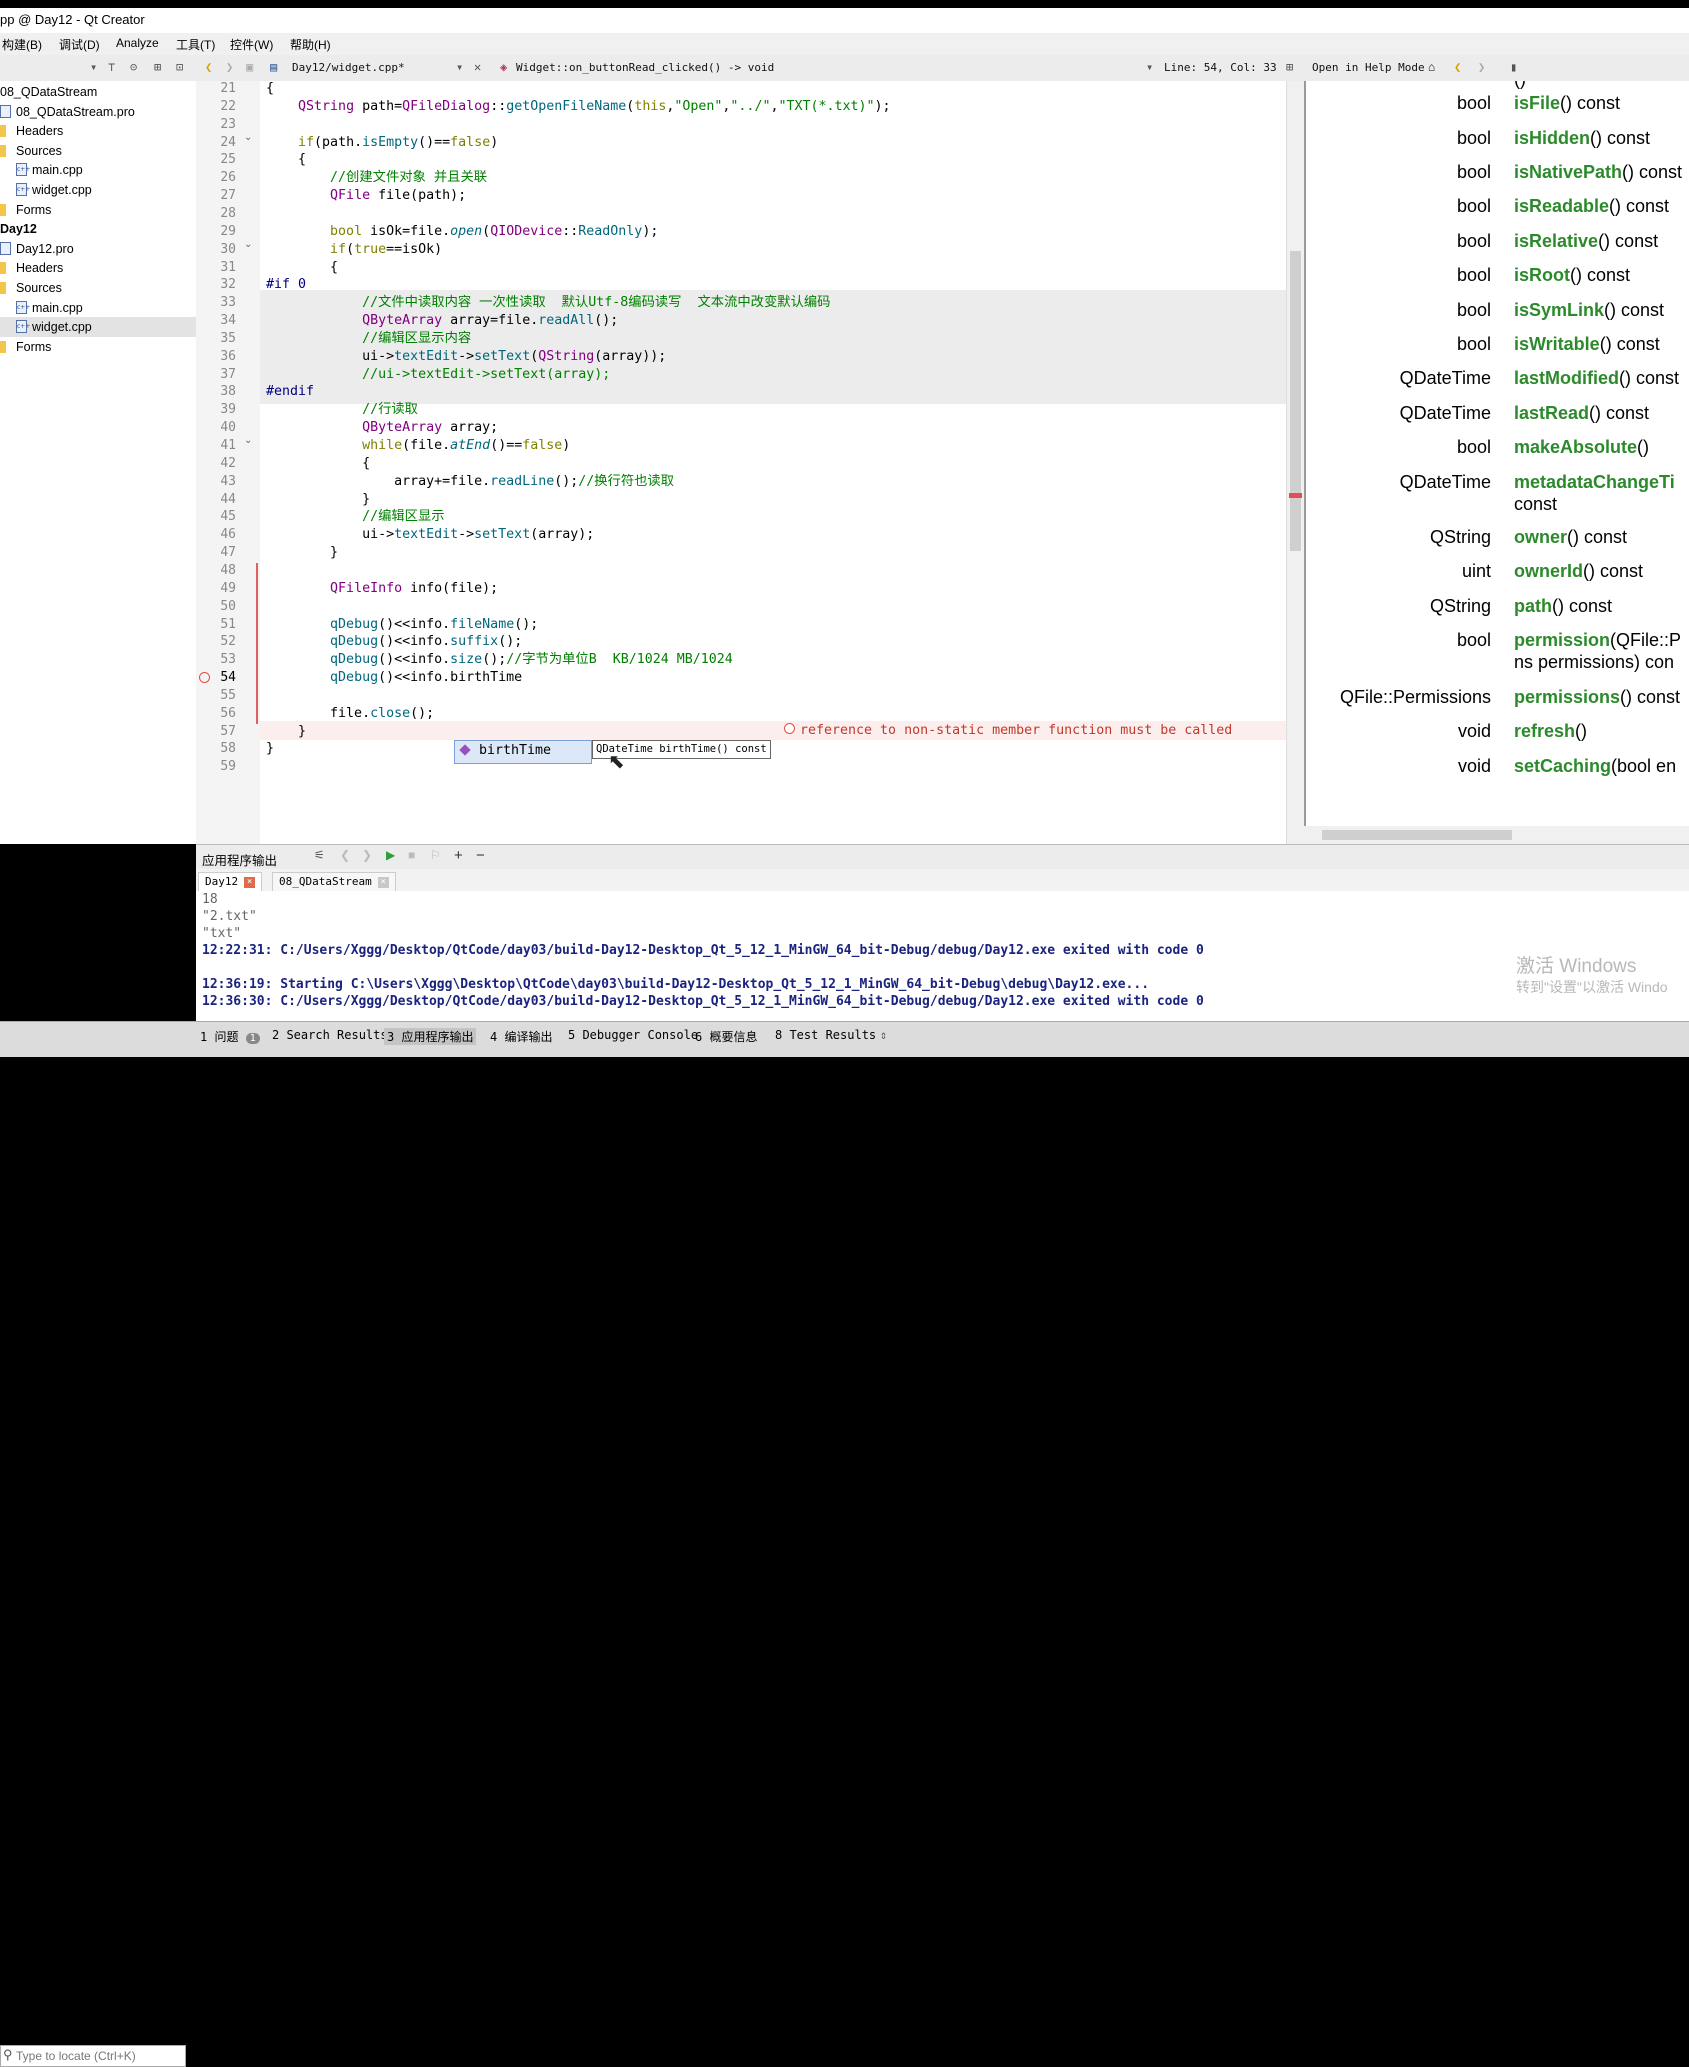 The image size is (1689, 2067). I want to click on code-line: QByteArray array;, so click(382, 427).